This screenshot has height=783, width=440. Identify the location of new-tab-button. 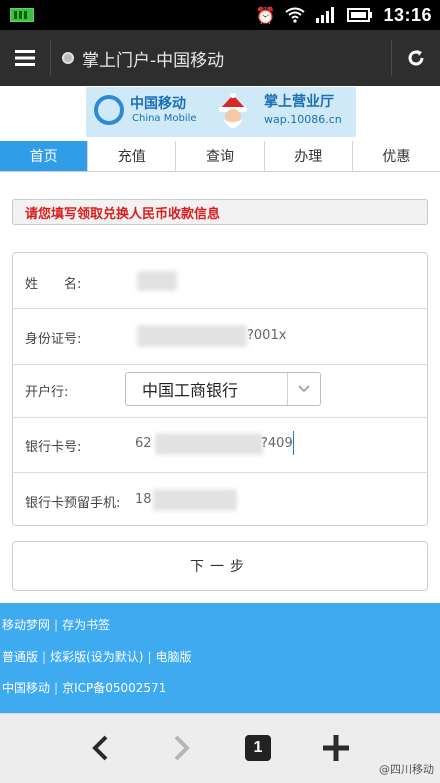
(336, 748).